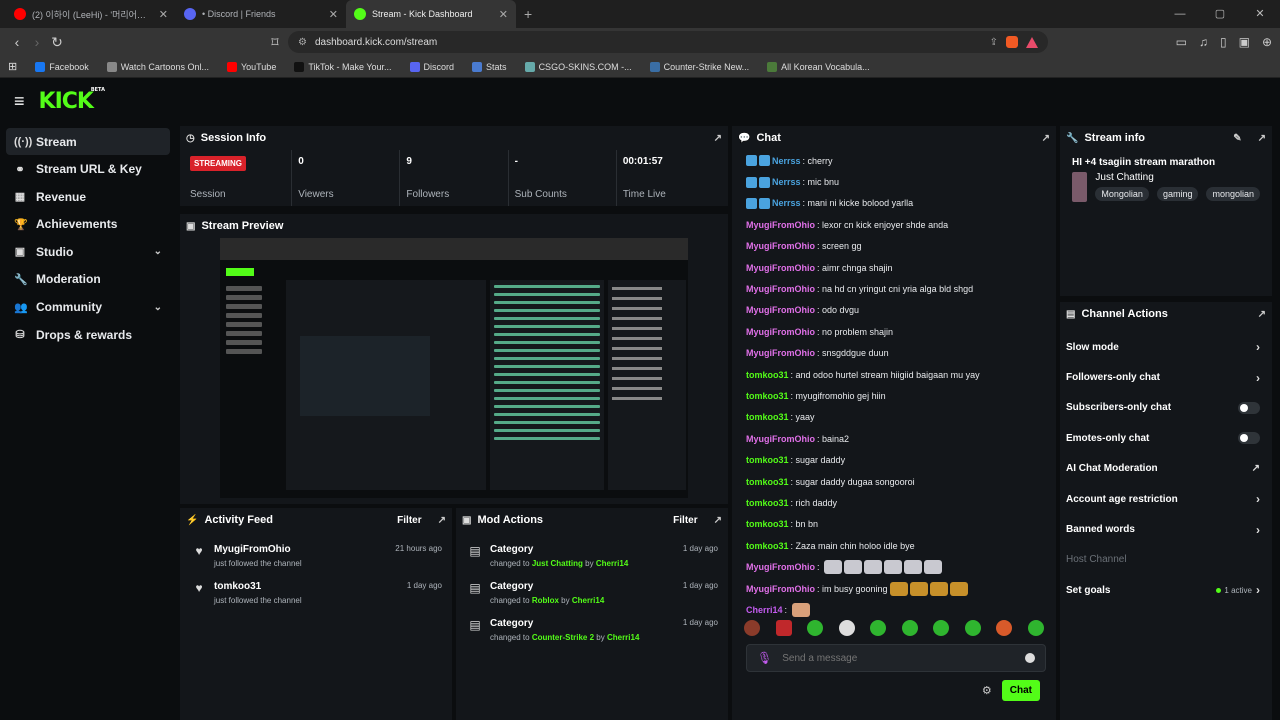 The height and width of the screenshot is (720, 1280). Describe the element at coordinates (88, 196) in the screenshot. I see `sidebar-item-revenue: ▦ Revenue` at that location.